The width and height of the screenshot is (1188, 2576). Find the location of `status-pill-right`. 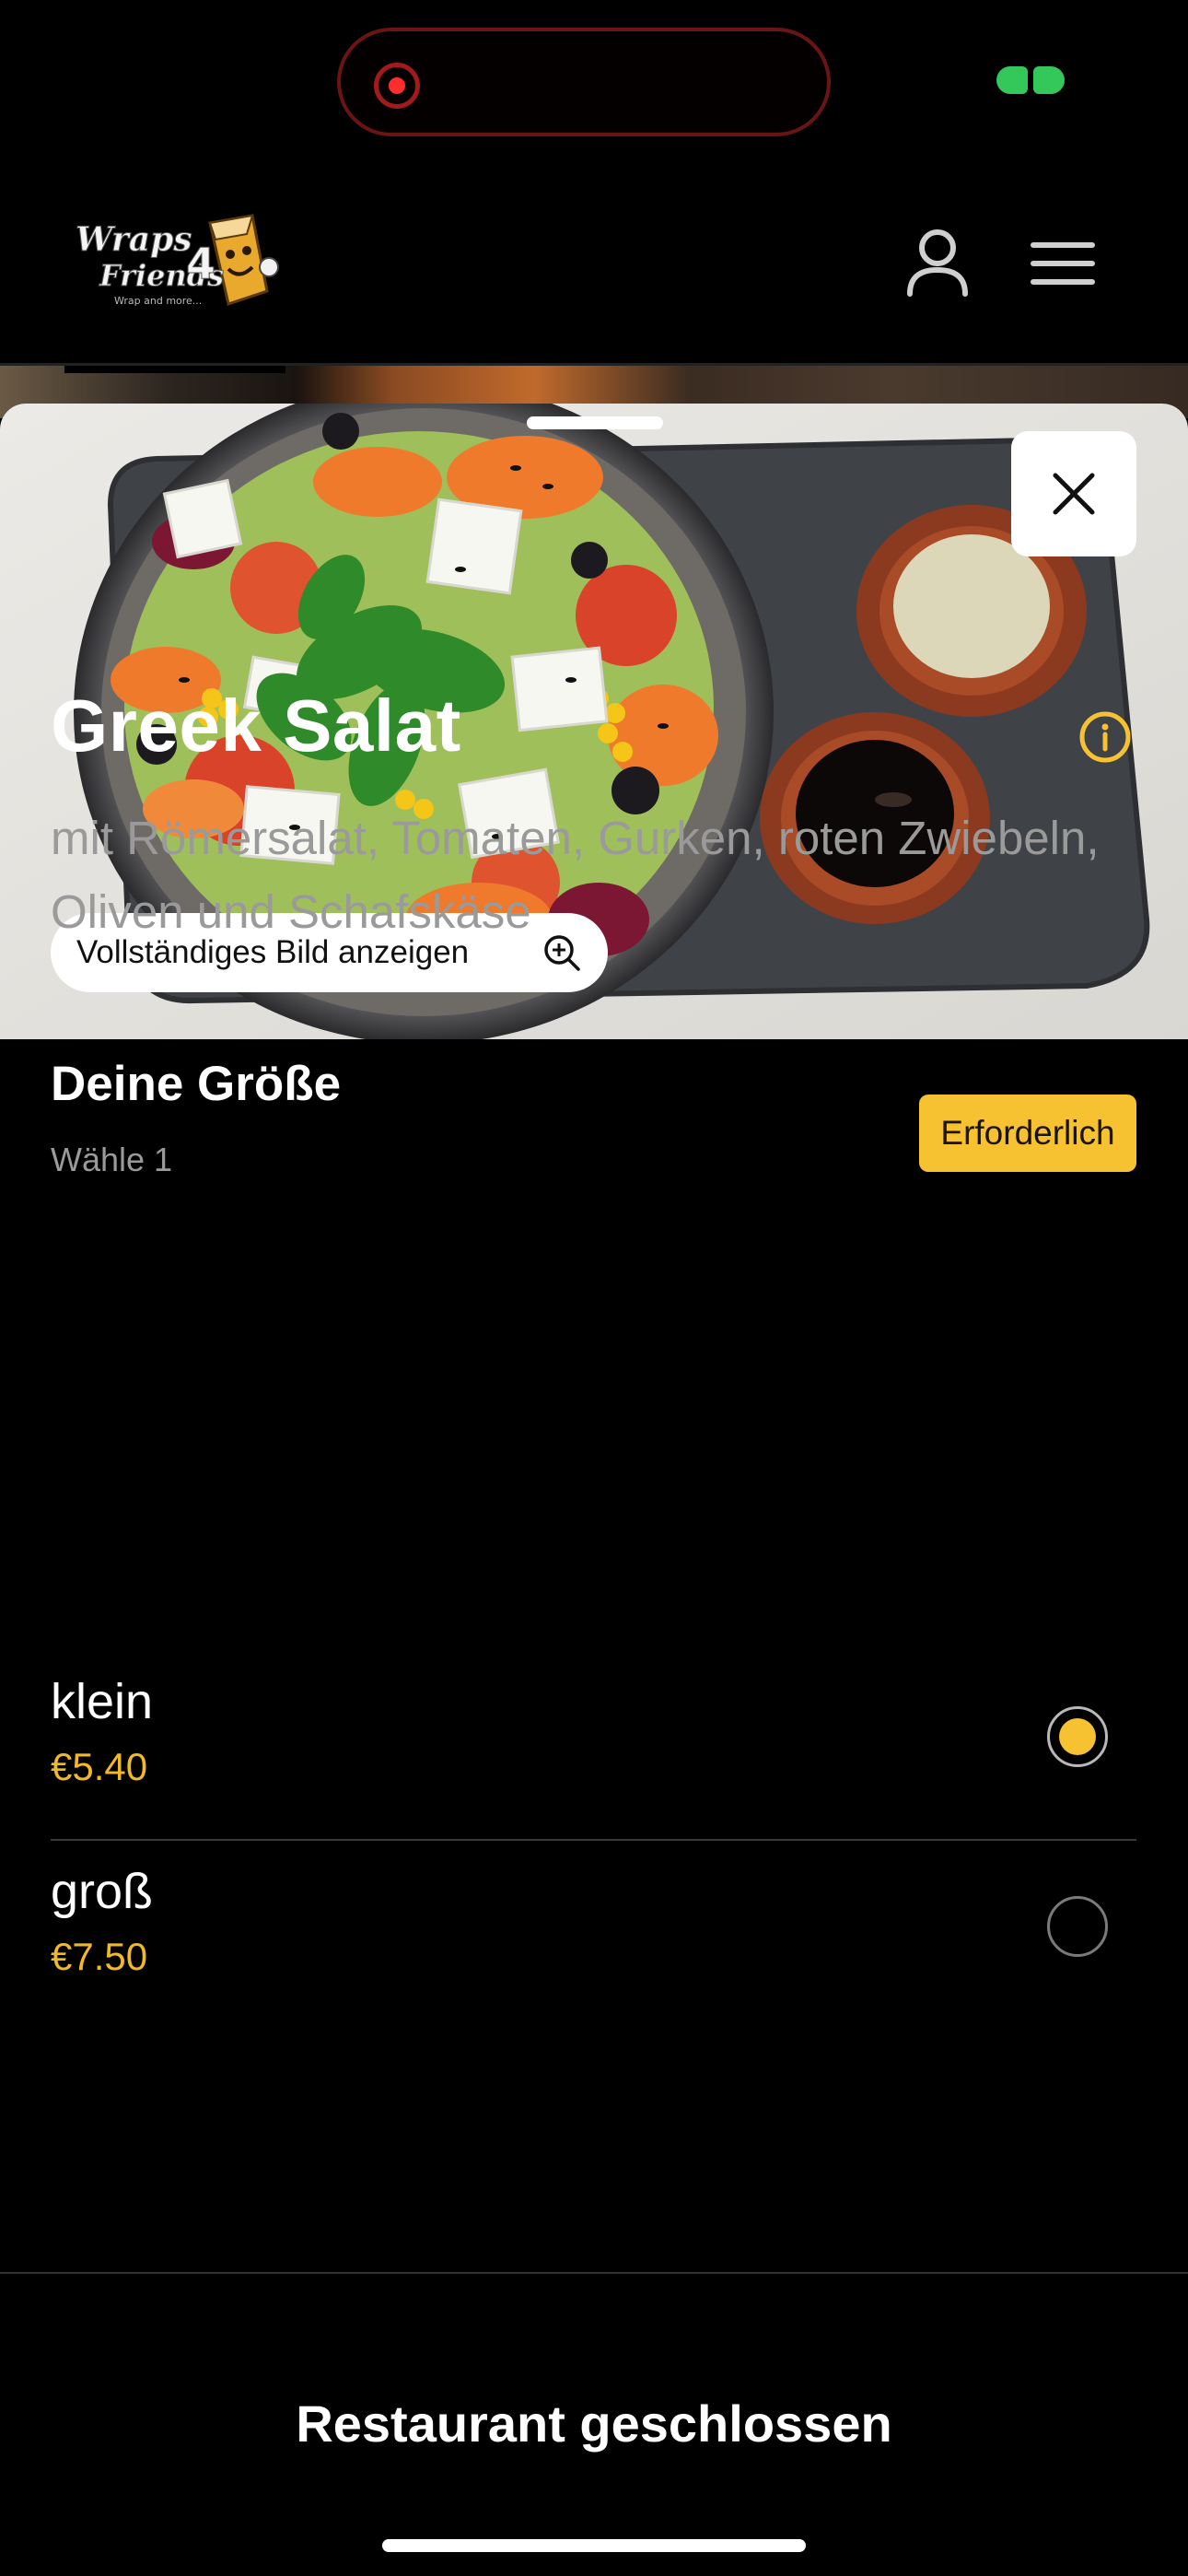

status-pill-right is located at coordinates (1049, 80).